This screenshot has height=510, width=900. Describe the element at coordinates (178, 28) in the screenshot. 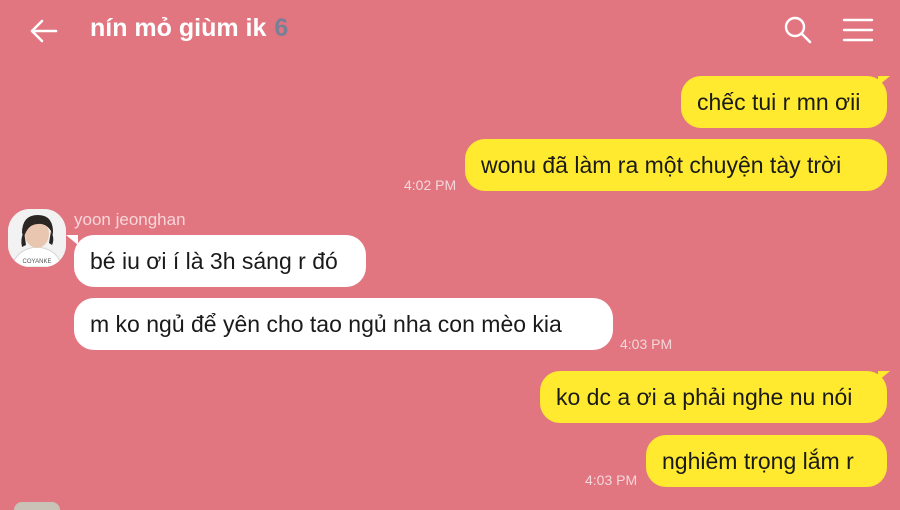

I see `chat-title-text: nín mỏ giùm ik` at that location.